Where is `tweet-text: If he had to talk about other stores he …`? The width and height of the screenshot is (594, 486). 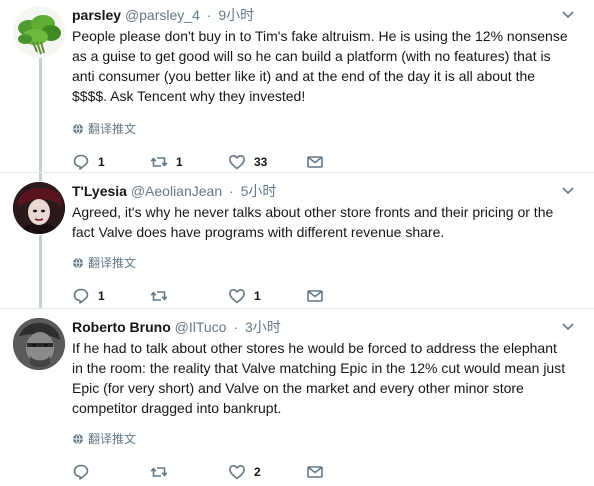
tweet-text: If he had to talk about other stores he … is located at coordinates (319, 378).